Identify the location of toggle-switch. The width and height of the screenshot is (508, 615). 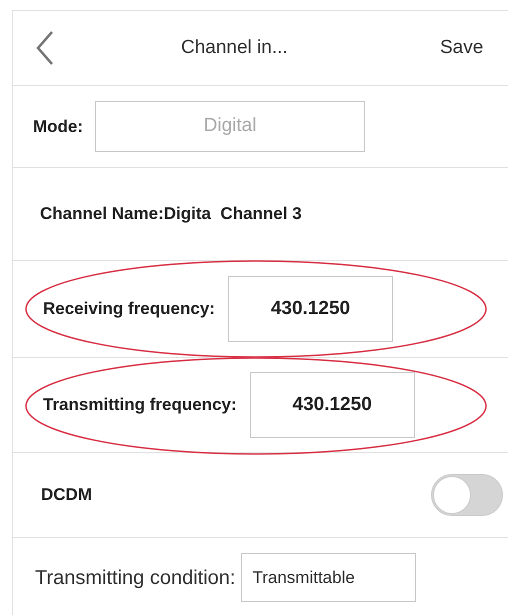
(467, 495).